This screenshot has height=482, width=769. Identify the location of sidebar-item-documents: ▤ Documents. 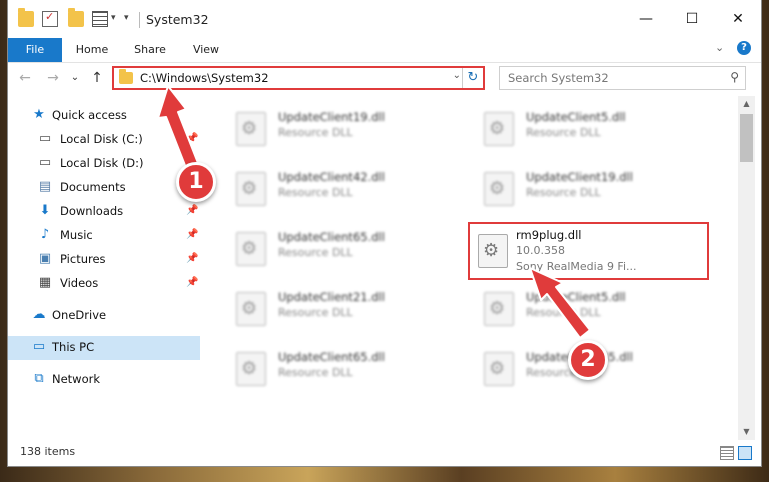
(104, 188).